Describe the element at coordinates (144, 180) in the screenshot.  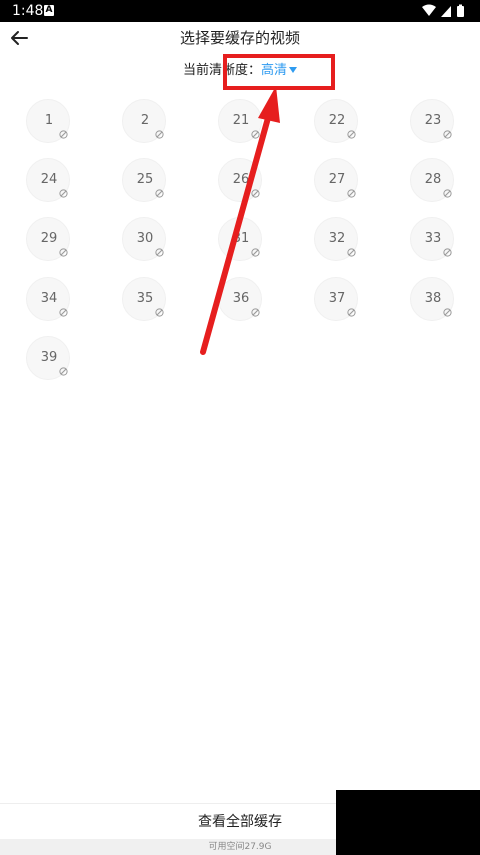
I see `episode-item: 25` at that location.